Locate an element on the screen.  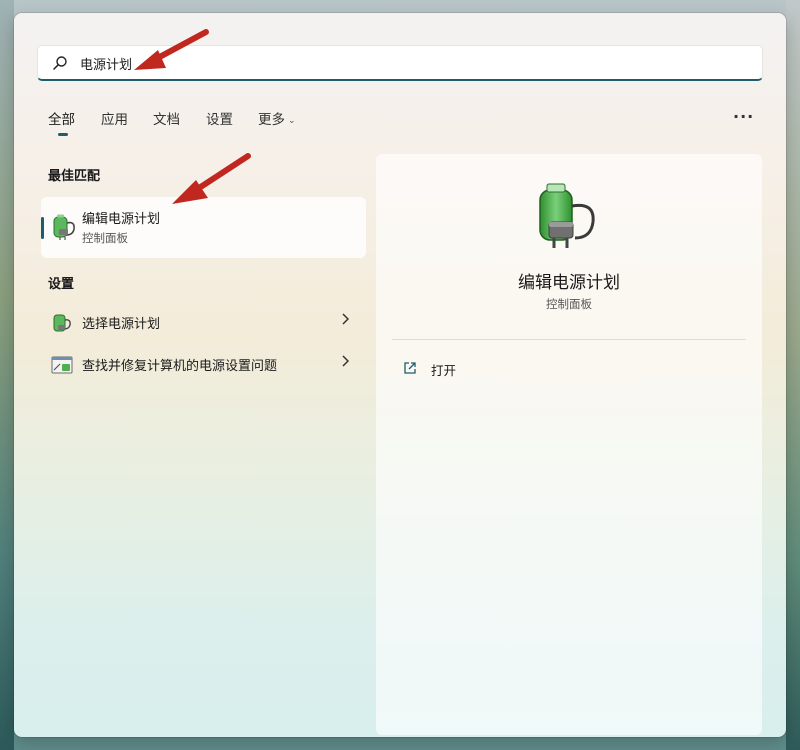
tab-settings: 设置 is located at coordinates (219, 118).